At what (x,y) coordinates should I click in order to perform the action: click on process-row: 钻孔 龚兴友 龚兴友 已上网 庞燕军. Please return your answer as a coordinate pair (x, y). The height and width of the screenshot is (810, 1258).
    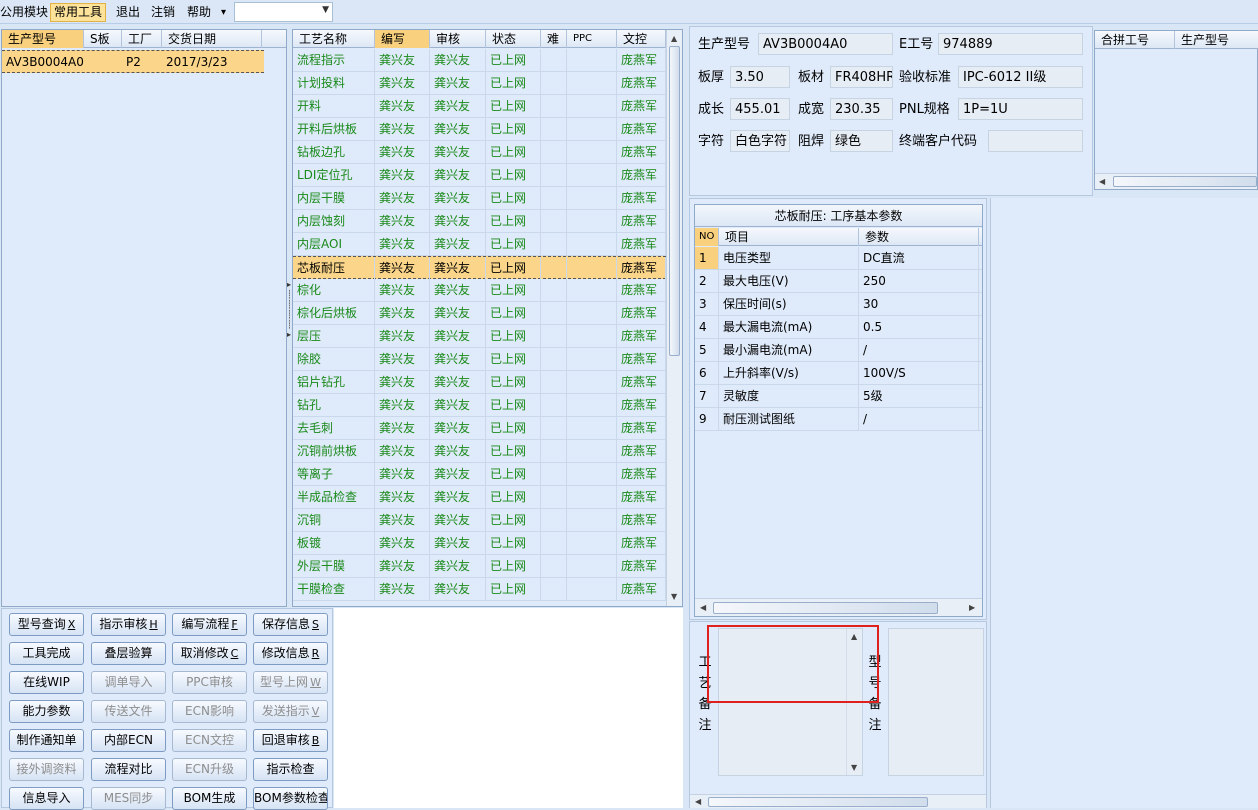
    Looking at the image, I should click on (479, 405).